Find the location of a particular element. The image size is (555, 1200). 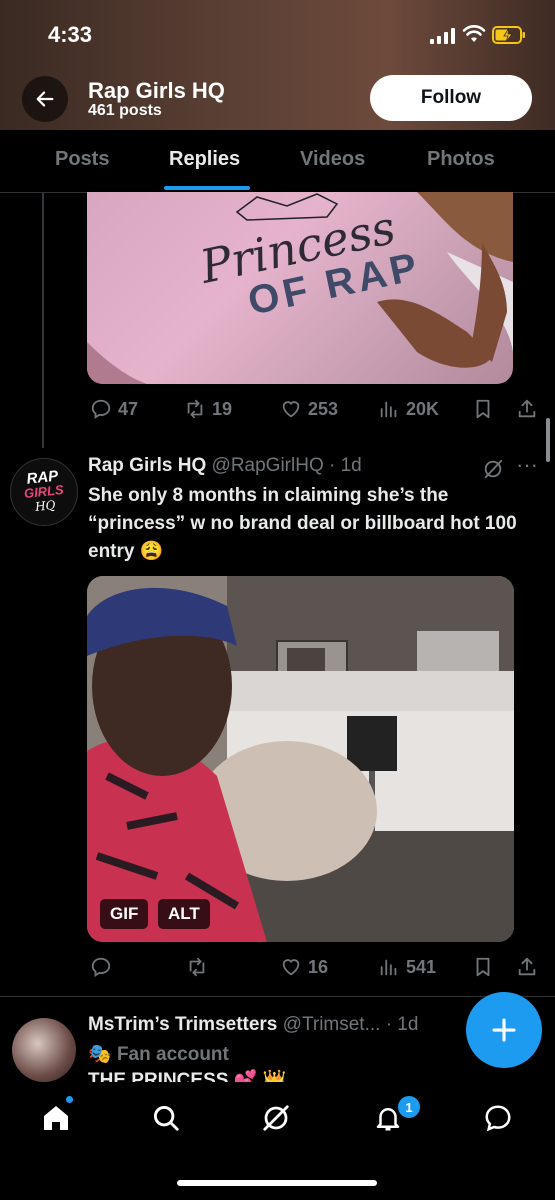

like-action: 253 is located at coordinates (309, 409).